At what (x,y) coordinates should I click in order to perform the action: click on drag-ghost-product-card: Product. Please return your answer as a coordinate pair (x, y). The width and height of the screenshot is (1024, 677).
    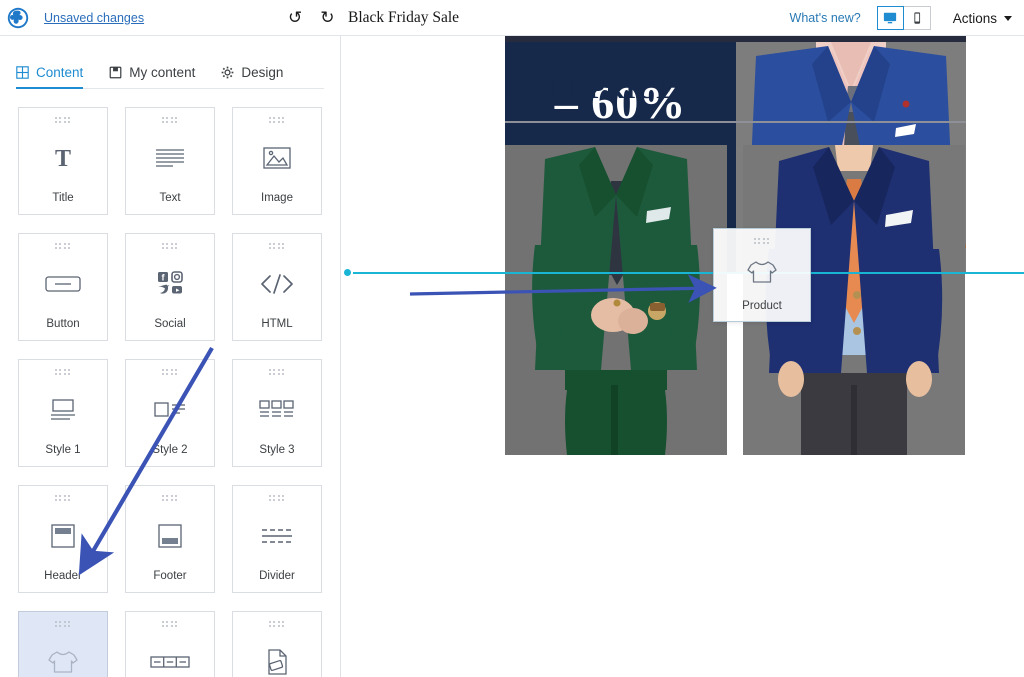
    Looking at the image, I should click on (762, 275).